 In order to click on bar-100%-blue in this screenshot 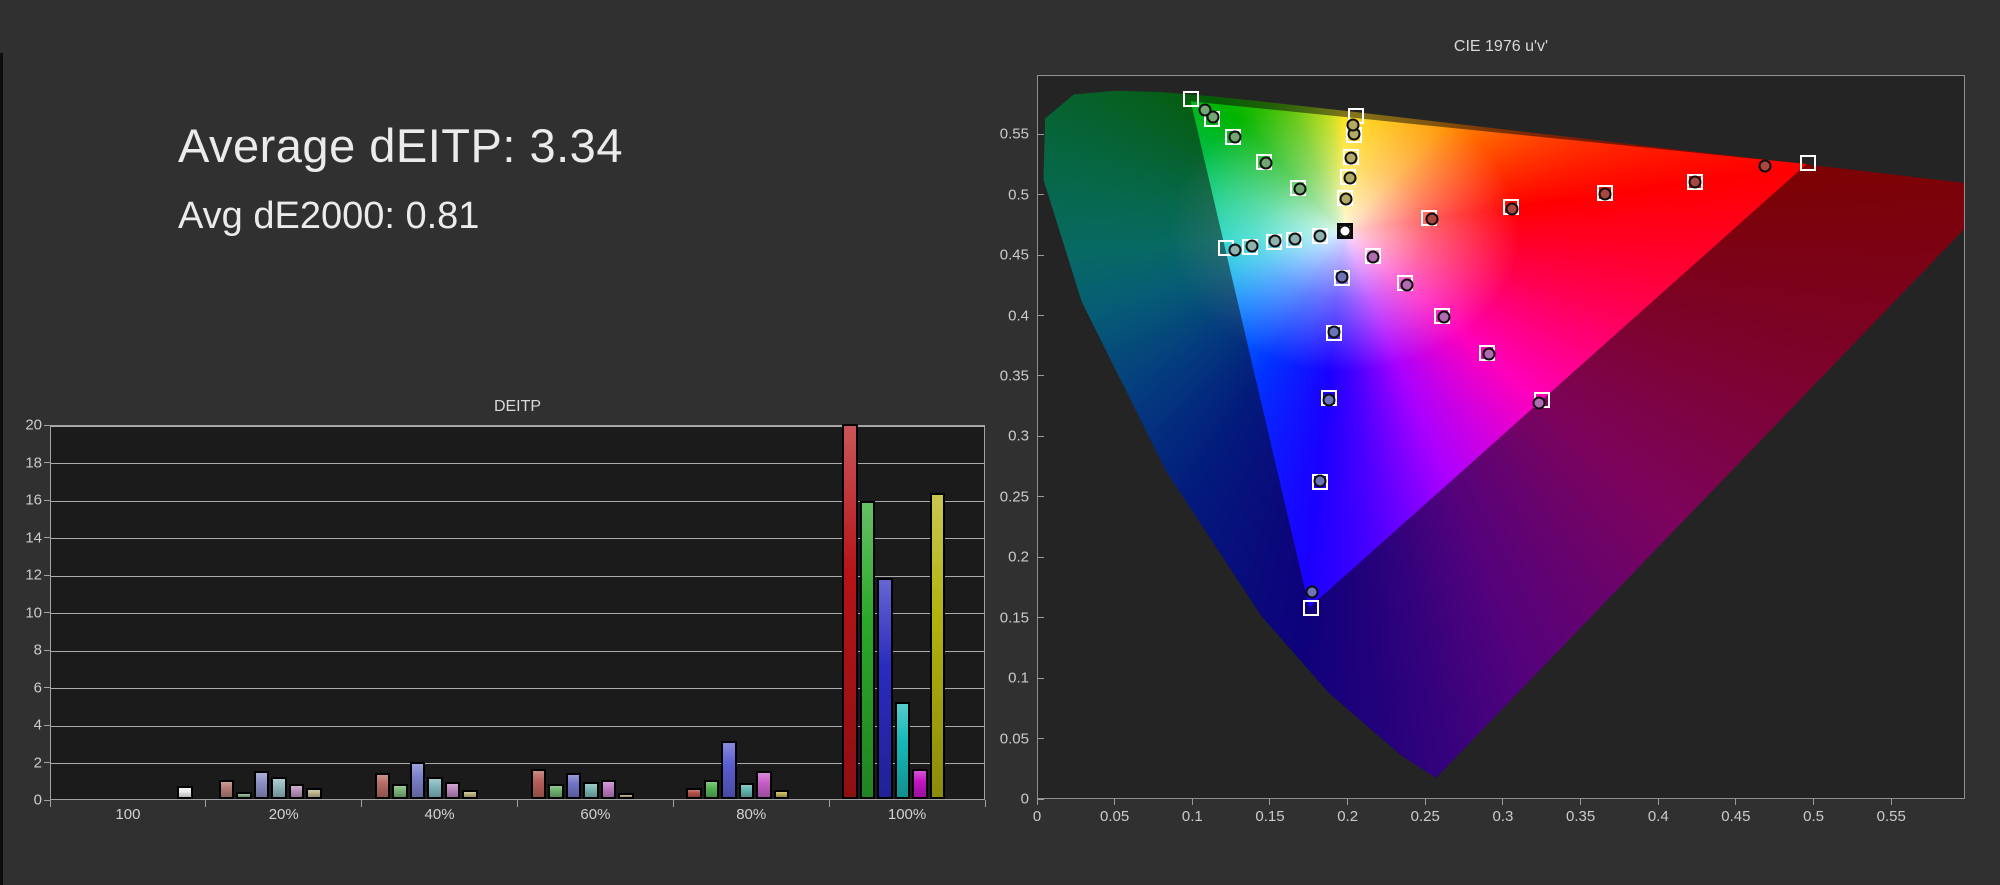, I will do `click(885, 688)`.